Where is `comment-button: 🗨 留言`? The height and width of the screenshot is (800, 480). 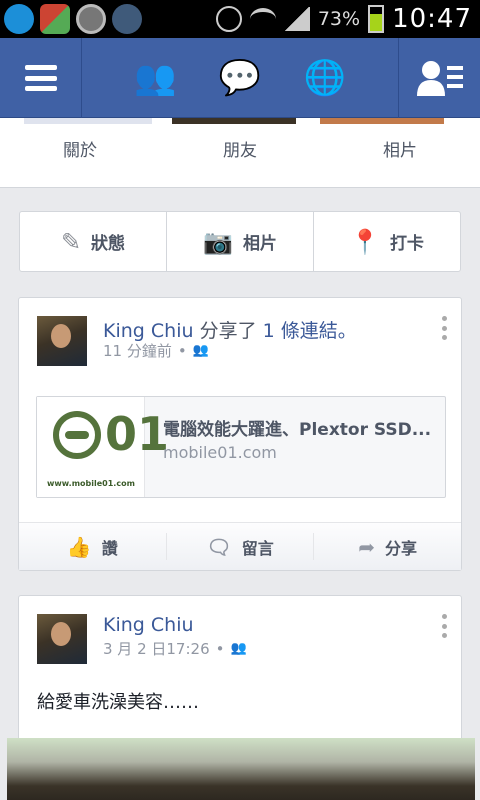
comment-button: 🗨 留言 is located at coordinates (241, 546).